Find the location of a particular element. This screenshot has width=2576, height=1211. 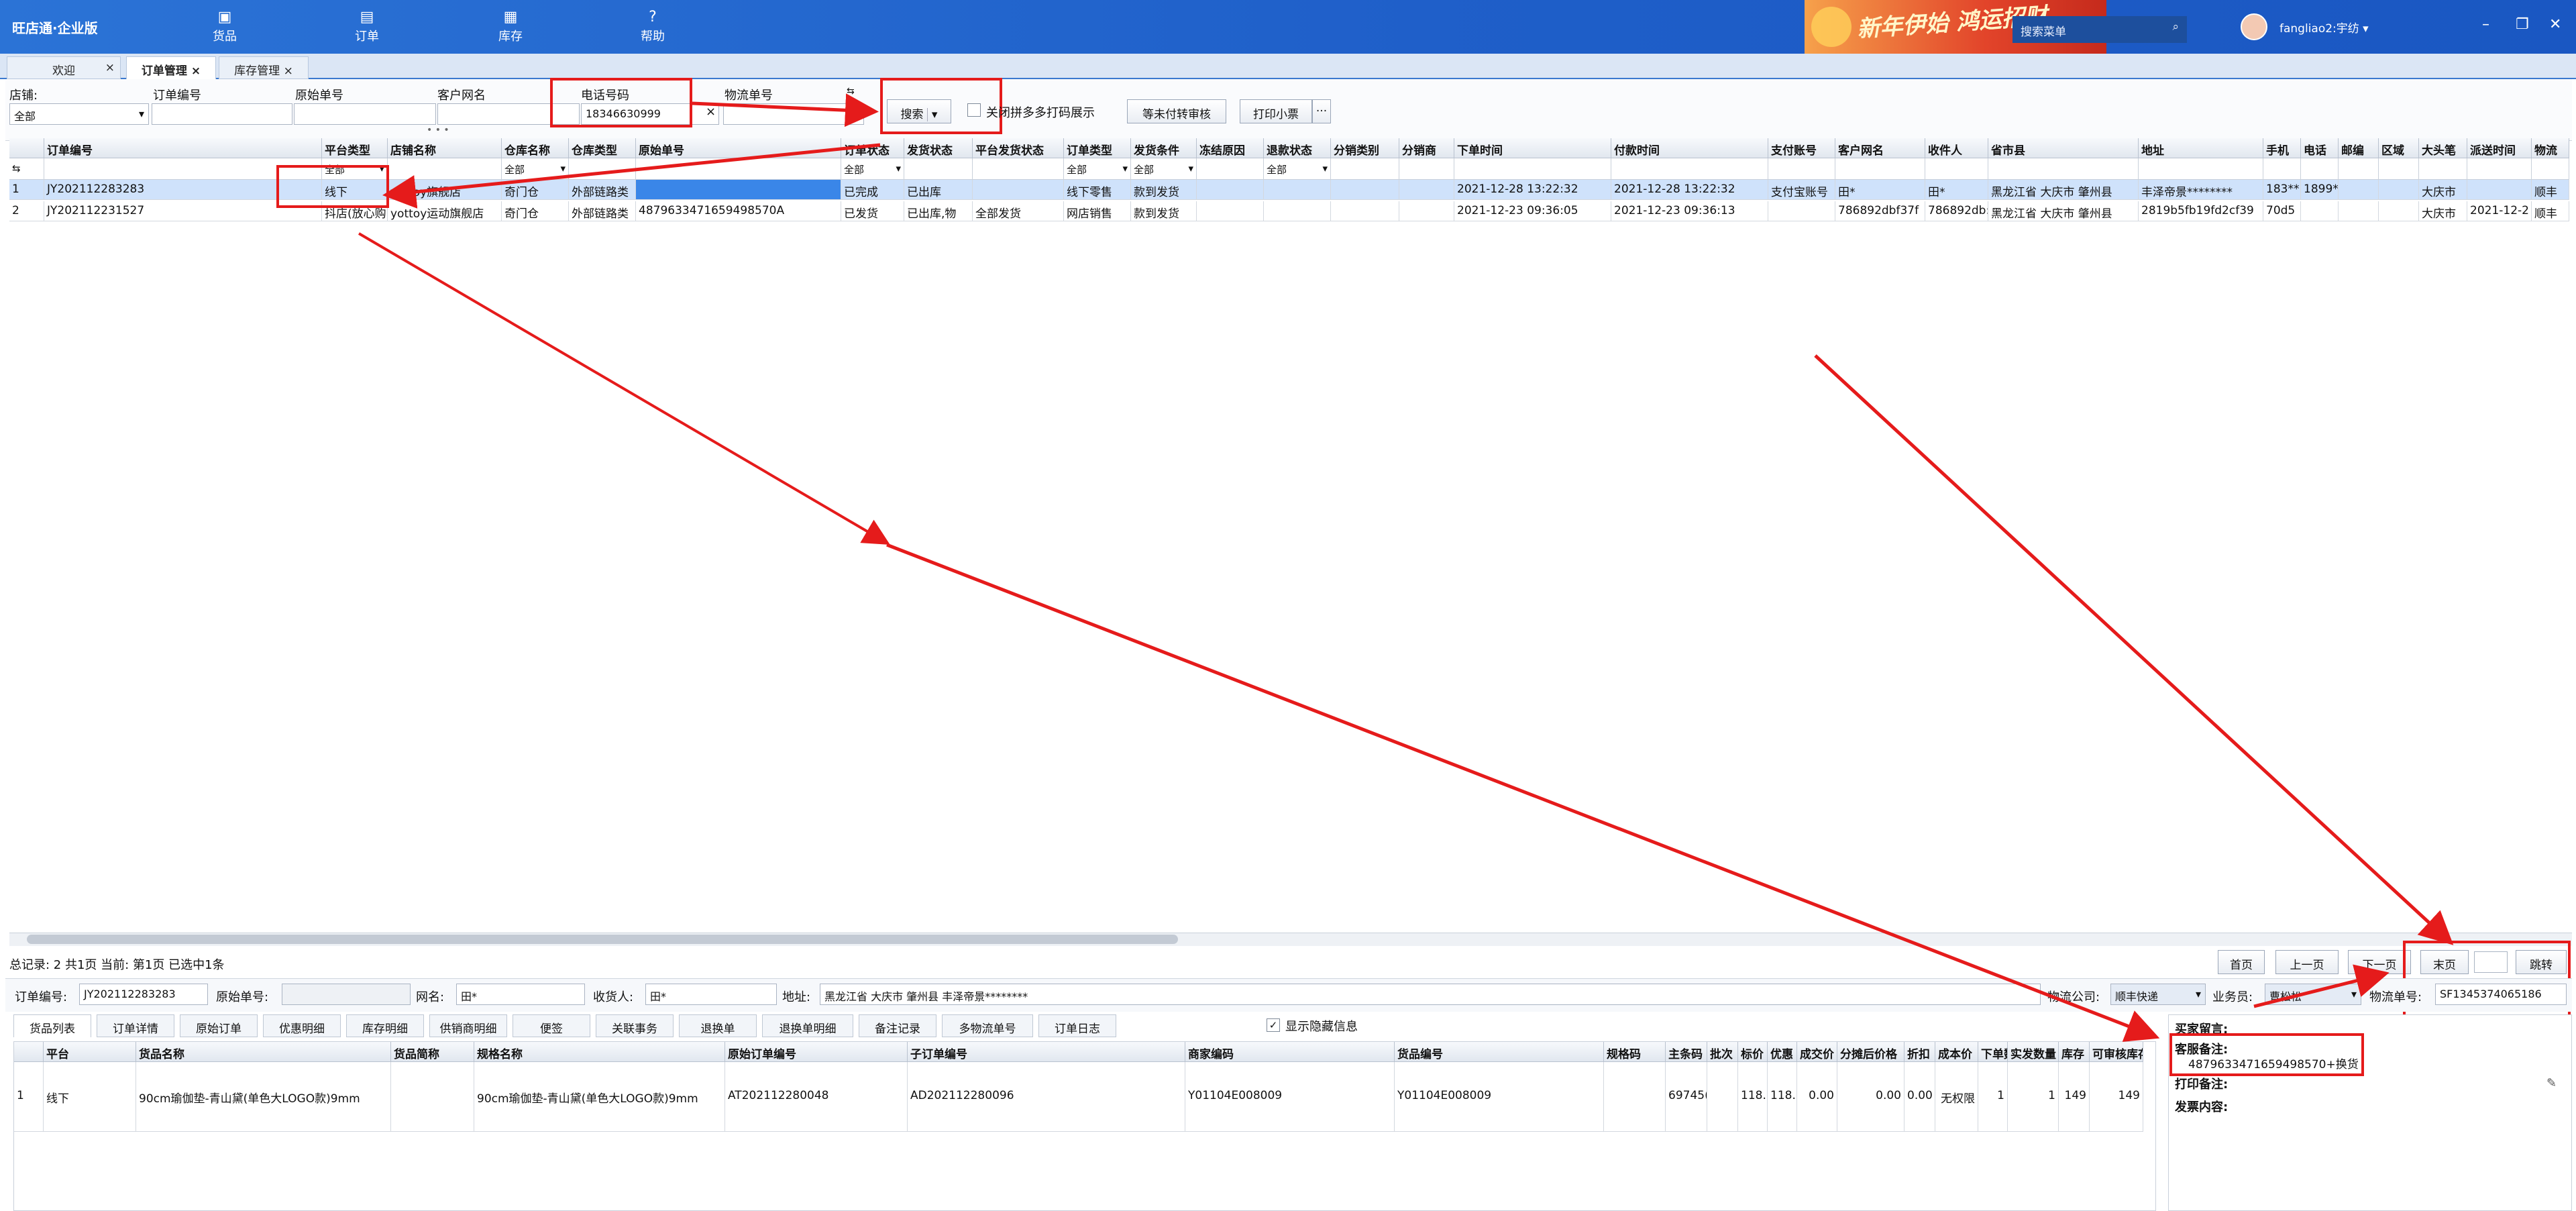

orig-no-input is located at coordinates (365, 114).